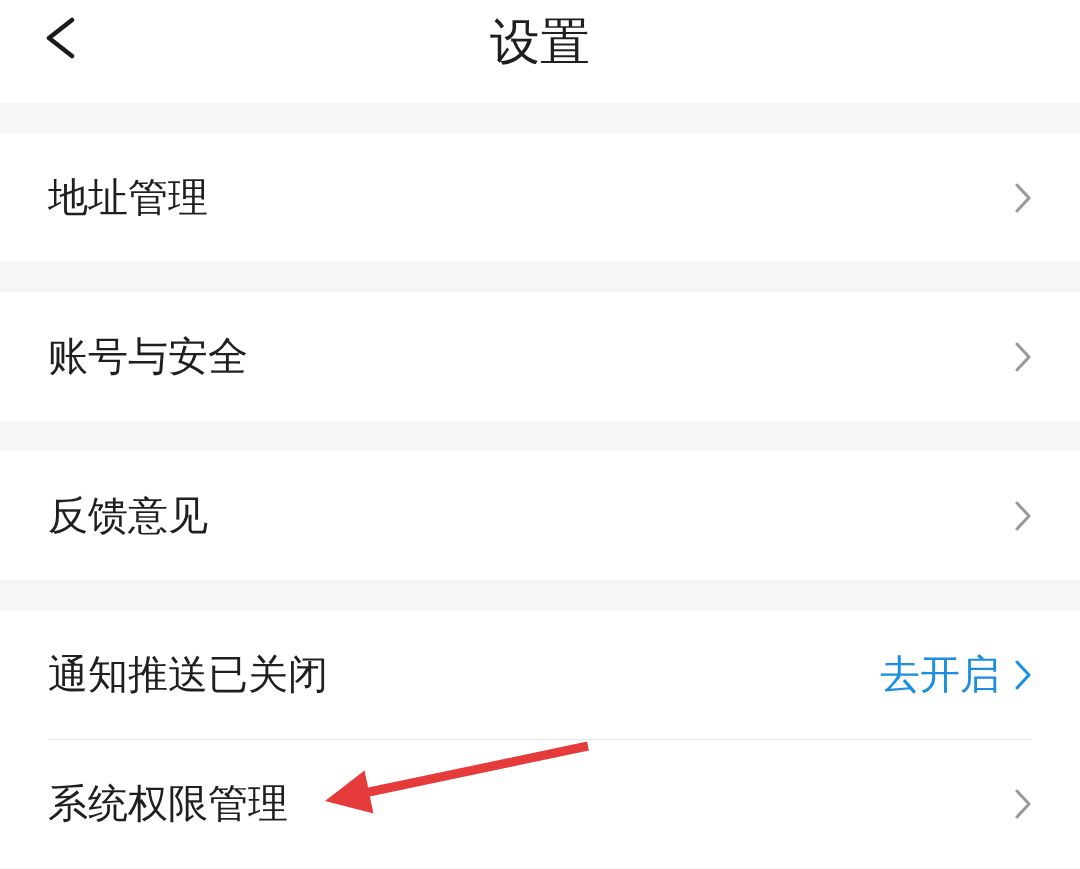  Describe the element at coordinates (956, 674) in the screenshot. I see `enable-link: 去开启` at that location.